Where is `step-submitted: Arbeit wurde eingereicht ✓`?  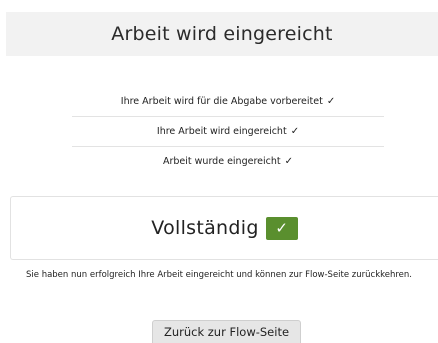 step-submitted: Arbeit wurde eingereicht ✓ is located at coordinates (228, 161).